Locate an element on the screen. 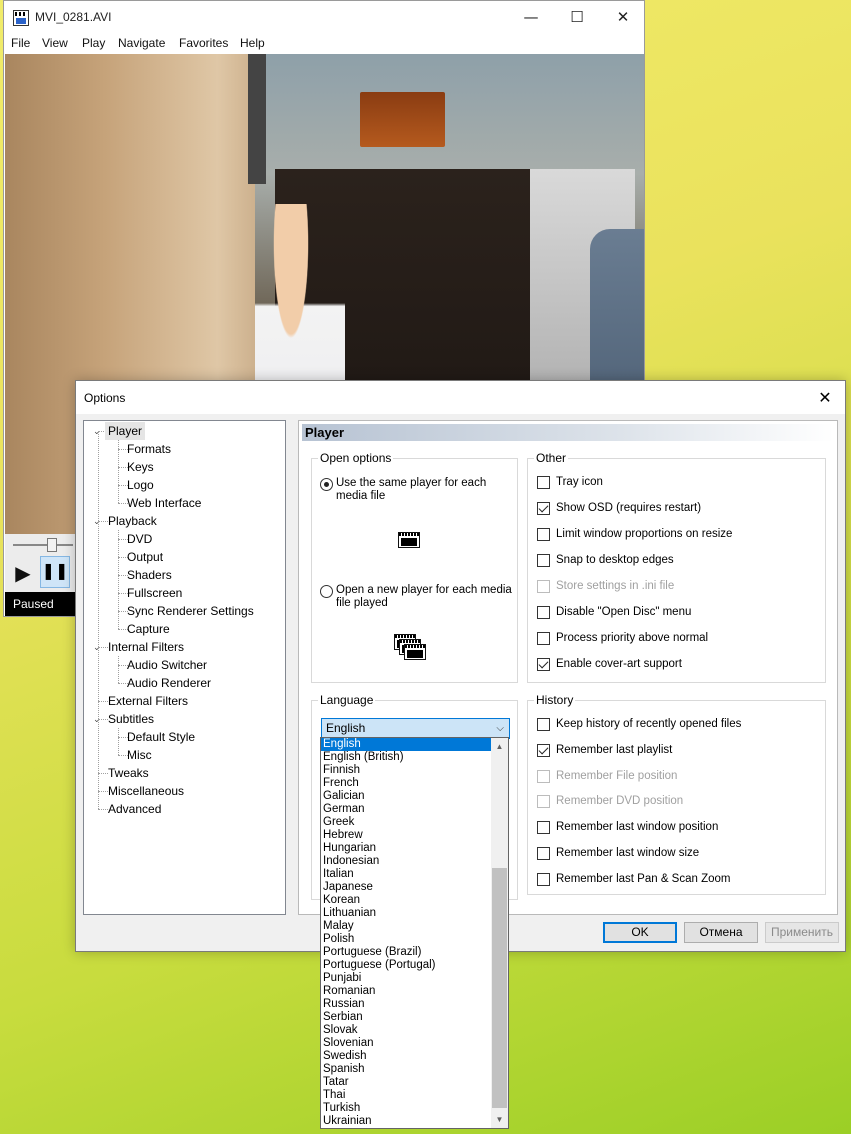 This screenshot has width=851, height=1134. tree-item-logo: Logo is located at coordinates (140, 485).